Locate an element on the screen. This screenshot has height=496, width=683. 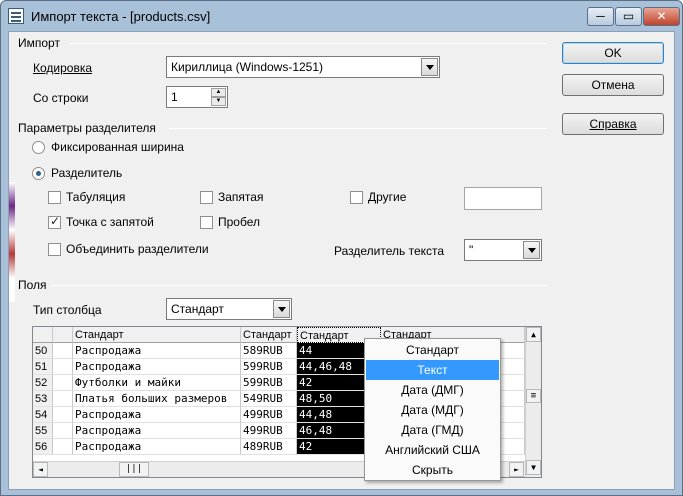
spin-up-icon: ▲ is located at coordinates (218, 92).